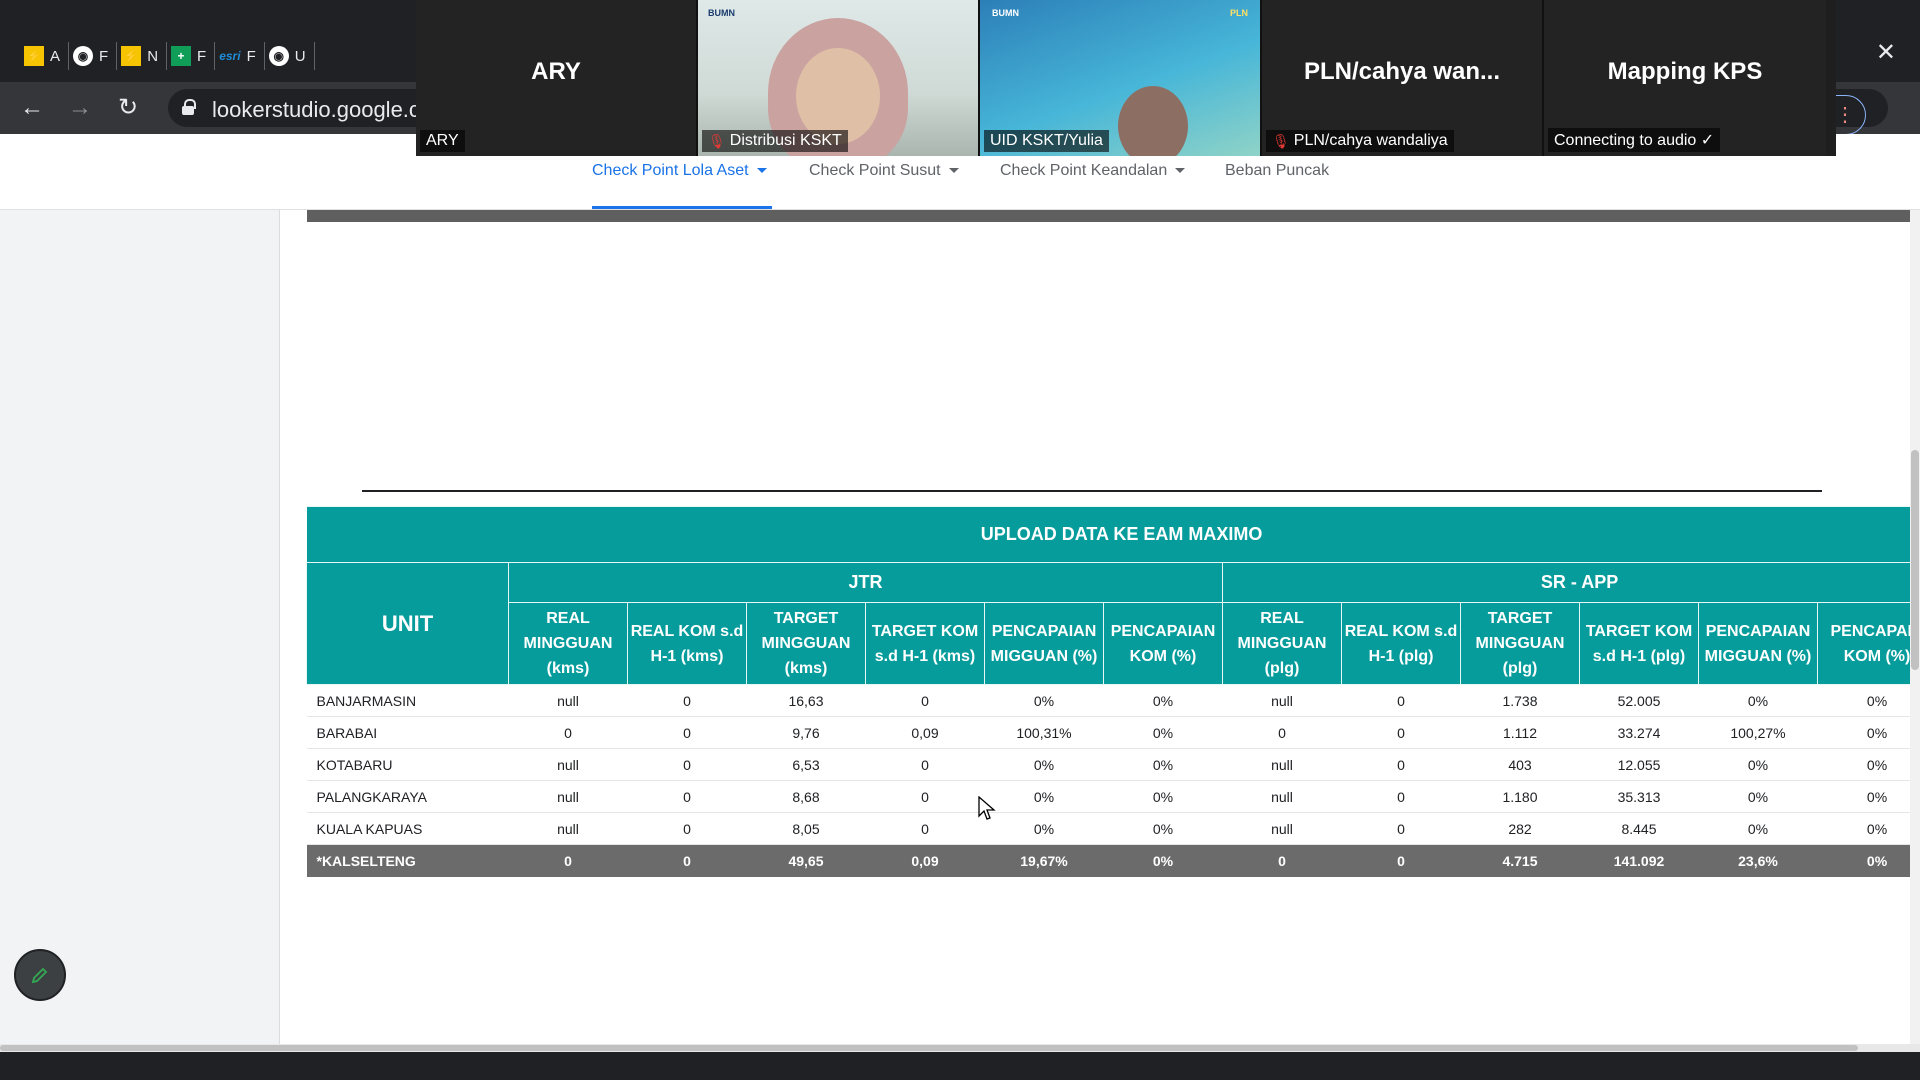  What do you see at coordinates (1639, 643) in the screenshot?
I see `column-header: TARGET KOM s.d H-1 (plg)` at bounding box center [1639, 643].